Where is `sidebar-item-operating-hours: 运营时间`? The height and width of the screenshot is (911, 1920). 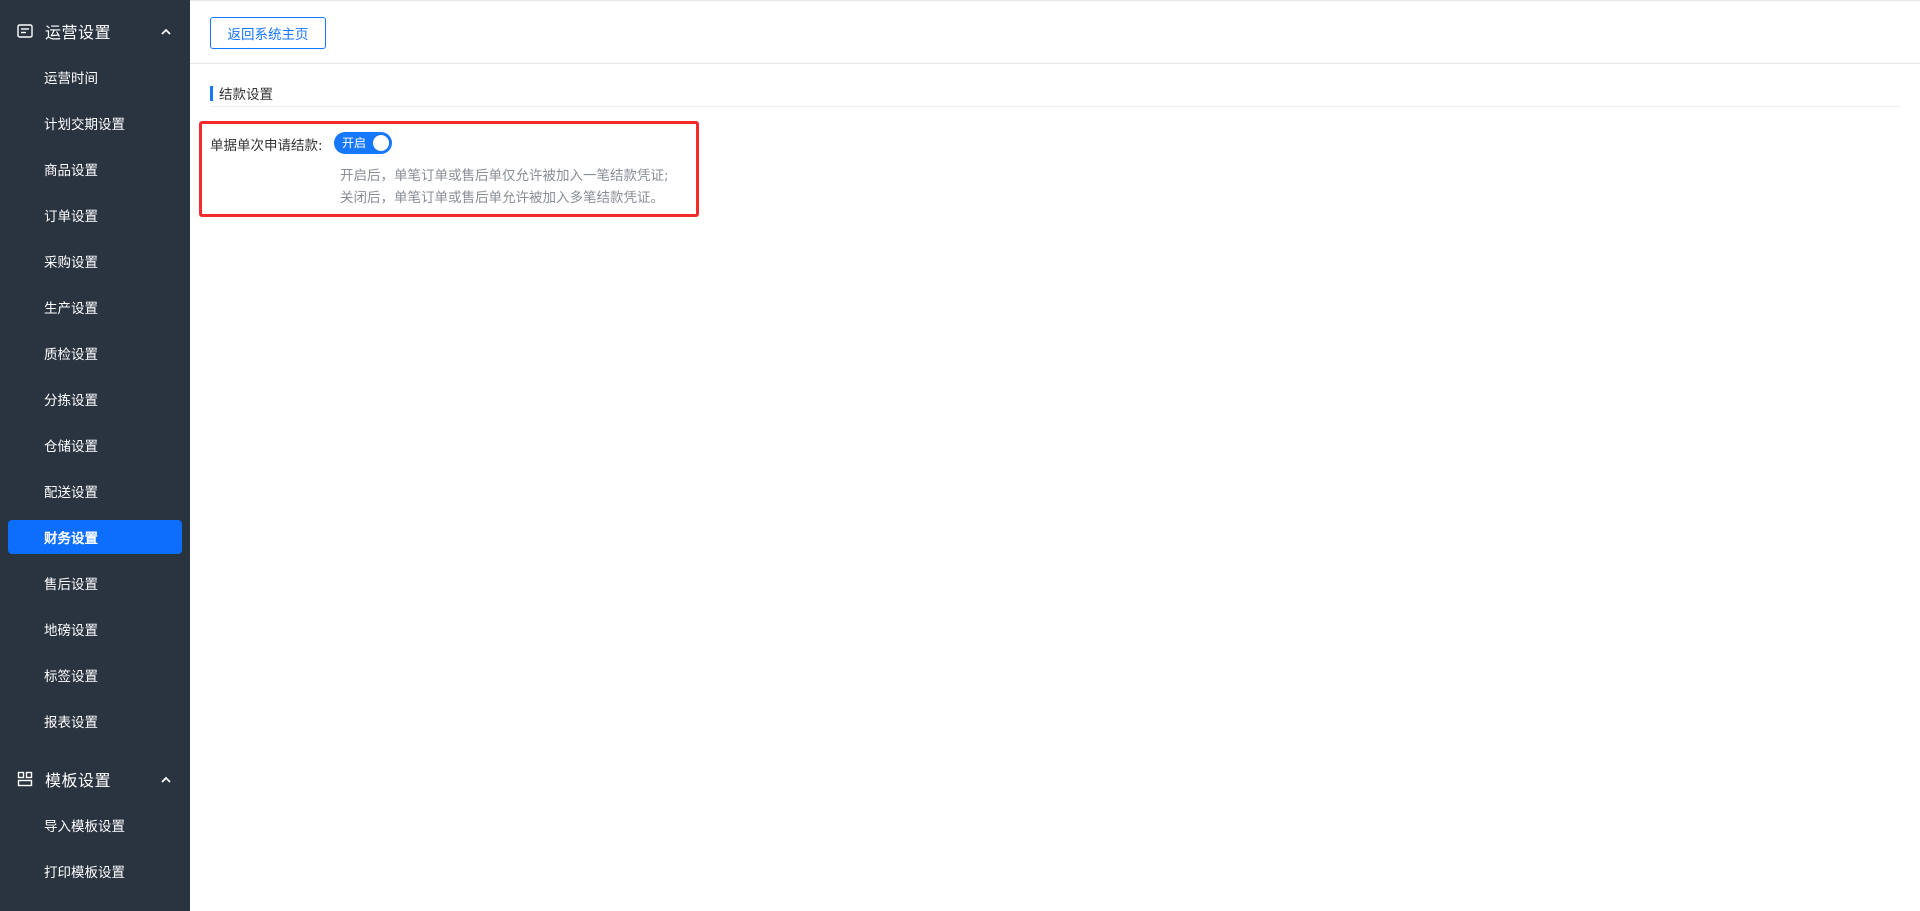
sidebar-item-operating-hours: 运营时间 is located at coordinates (95, 77).